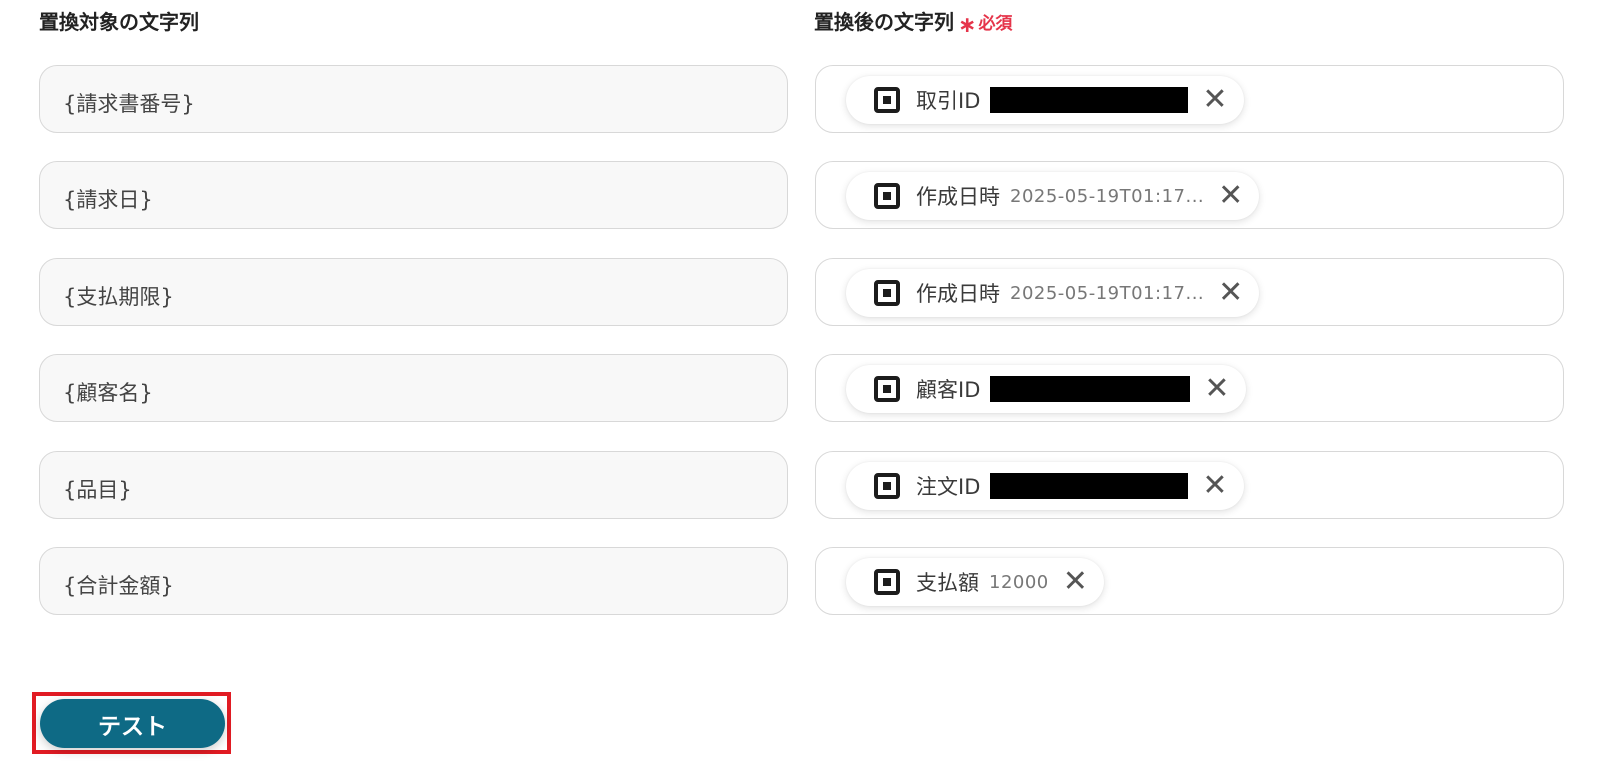 The height and width of the screenshot is (771, 1600). What do you see at coordinates (97, 490) in the screenshot?
I see `source-string-text: {品目}` at bounding box center [97, 490].